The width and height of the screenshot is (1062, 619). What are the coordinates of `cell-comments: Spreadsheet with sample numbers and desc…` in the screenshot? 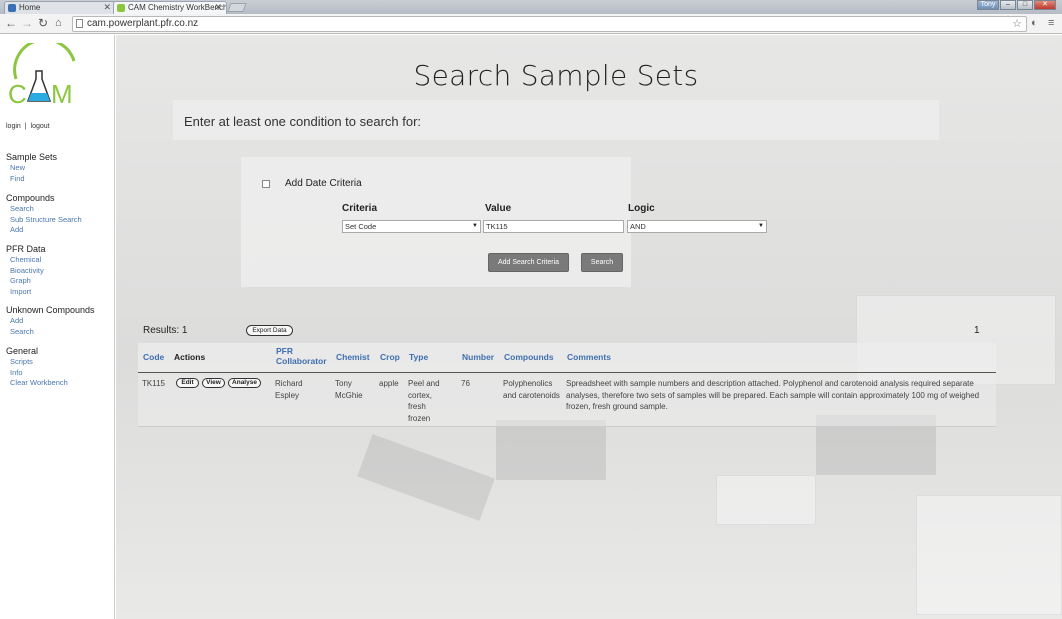 It's located at (773, 395).